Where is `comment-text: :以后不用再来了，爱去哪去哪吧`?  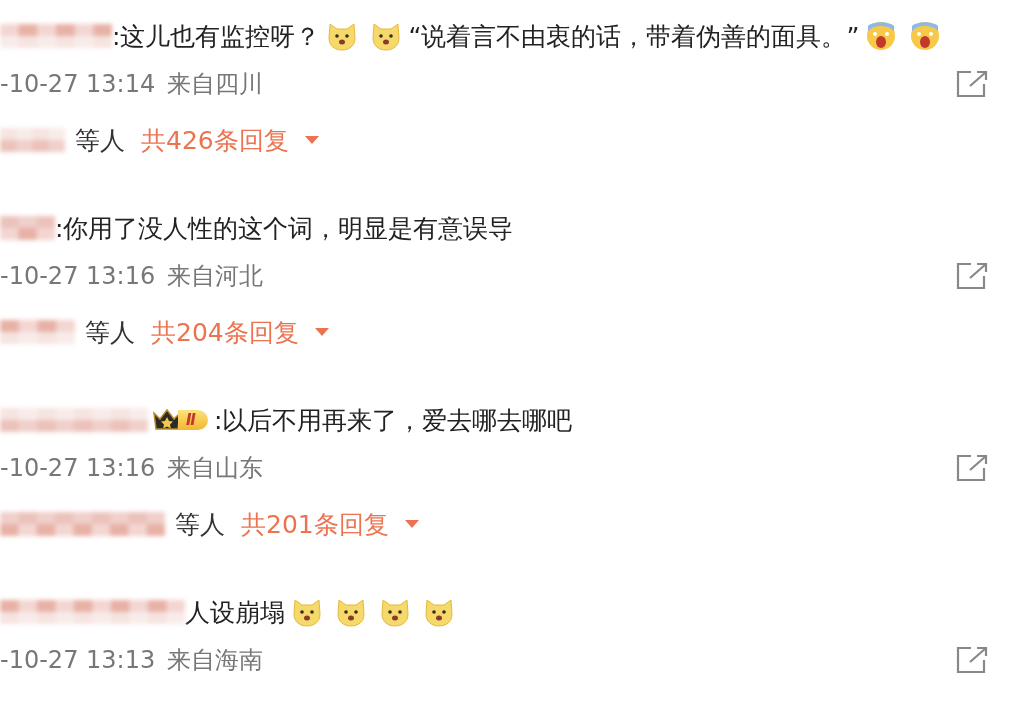
comment-text: :以后不用再来了，爱去哪去哪吧 is located at coordinates (393, 420).